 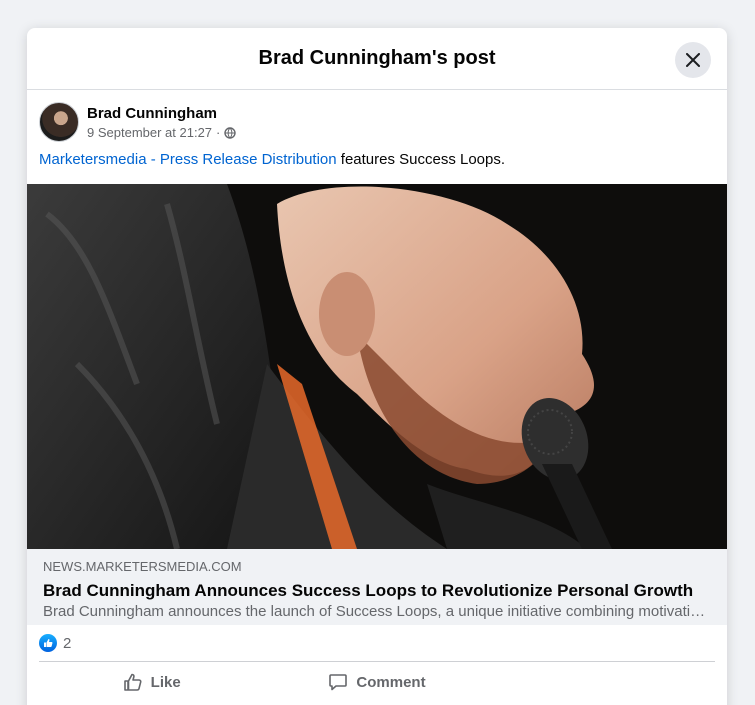 What do you see at coordinates (391, 682) in the screenshot?
I see `comment-label: Comment` at bounding box center [391, 682].